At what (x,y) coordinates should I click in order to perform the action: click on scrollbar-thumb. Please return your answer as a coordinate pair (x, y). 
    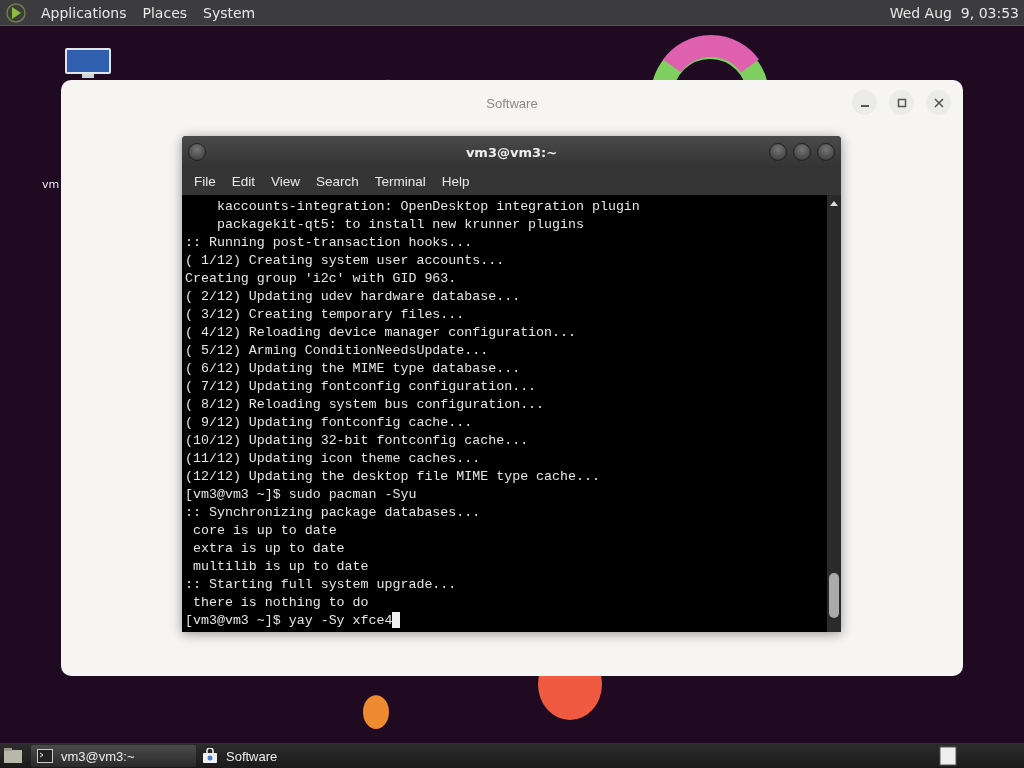
    Looking at the image, I should click on (834, 595).